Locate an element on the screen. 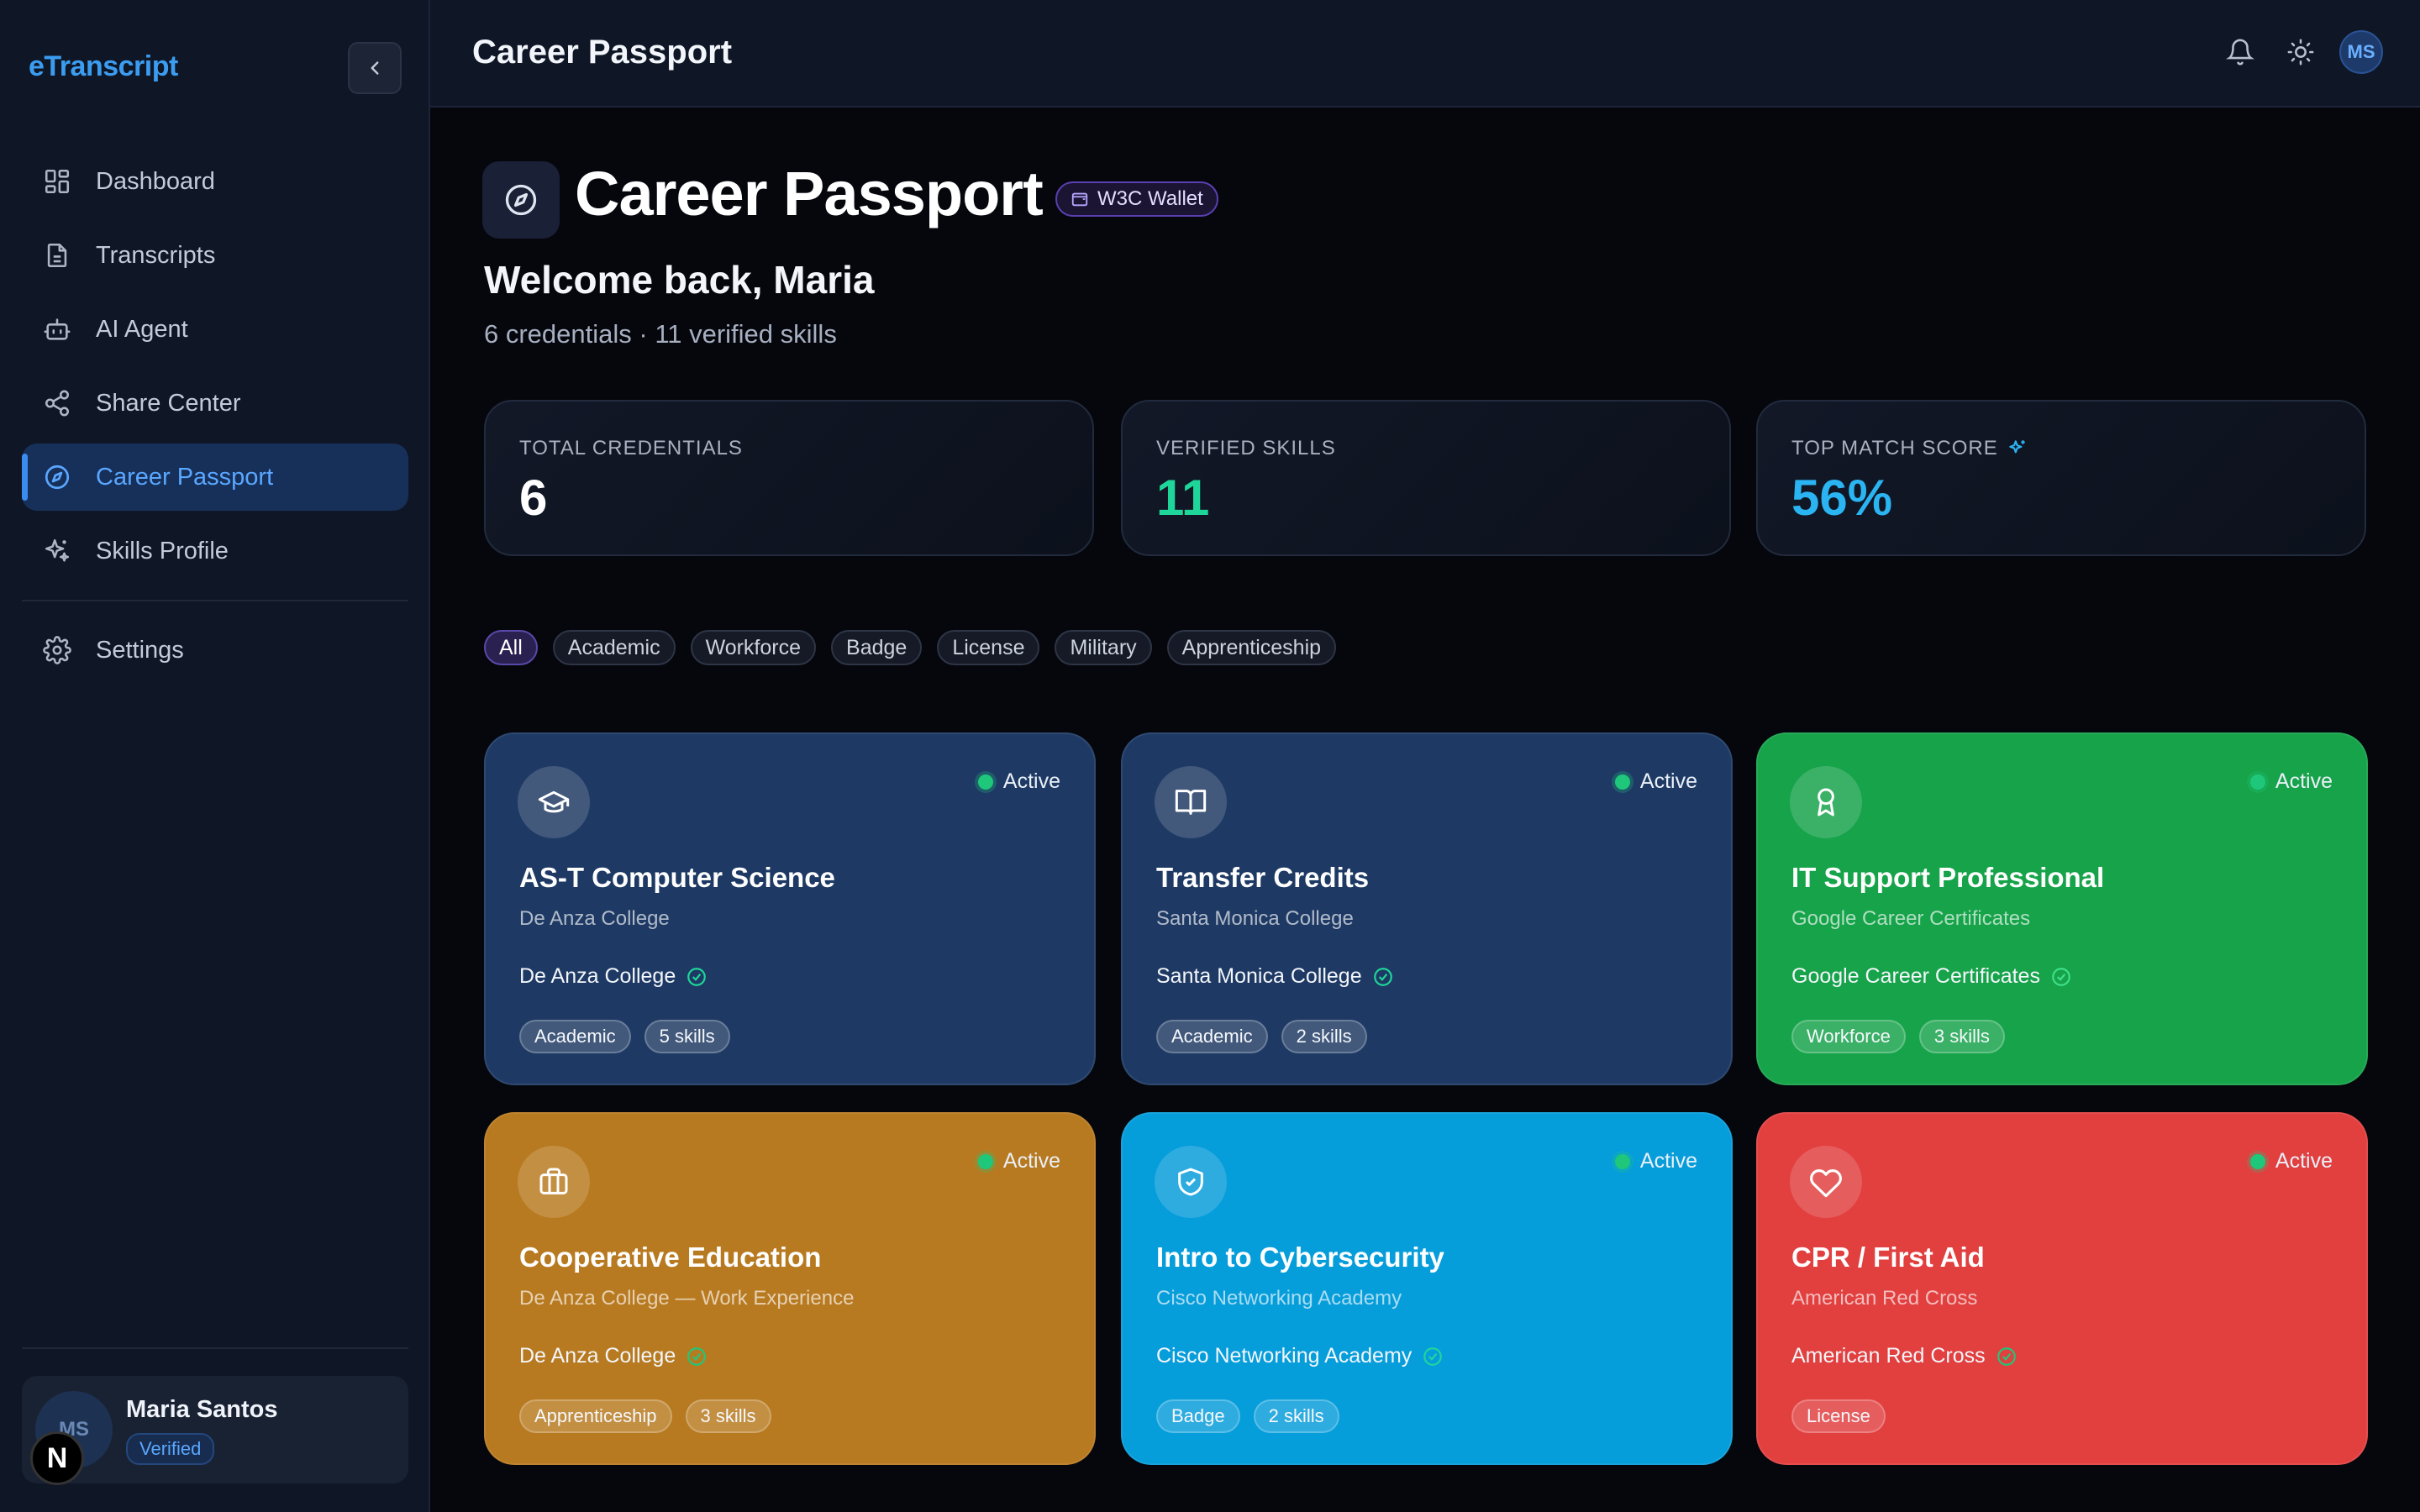  sidebar-item-ai-agent: AI Agent is located at coordinates (215, 329).